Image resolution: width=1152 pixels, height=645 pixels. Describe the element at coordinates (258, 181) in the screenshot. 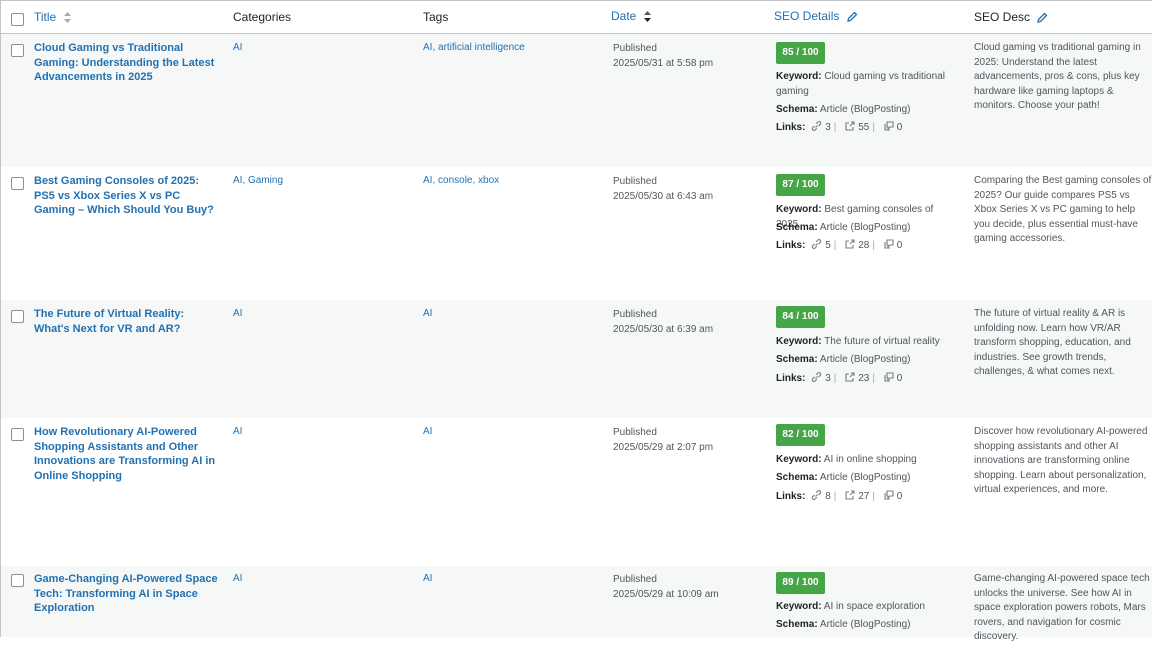

I see `post-categories: AI, Gaming` at that location.